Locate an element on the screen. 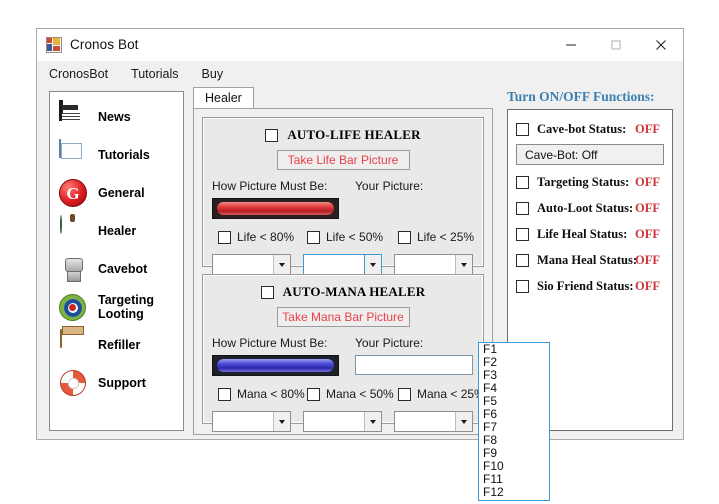 Image resolution: width=719 pixels, height=504 pixels. sidebar-item-targeting-looting: Targeting Looting is located at coordinates (116, 307).